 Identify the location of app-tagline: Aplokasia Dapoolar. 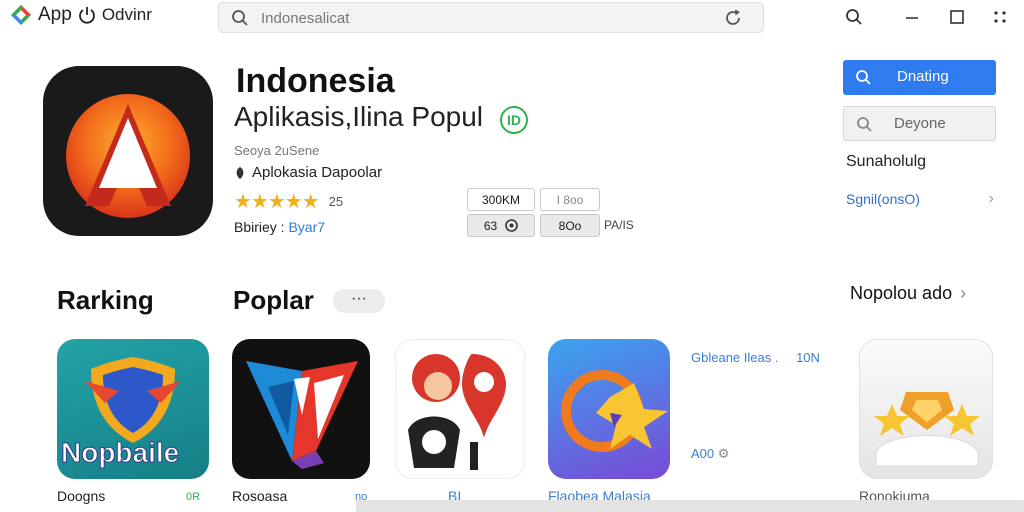
(308, 172).